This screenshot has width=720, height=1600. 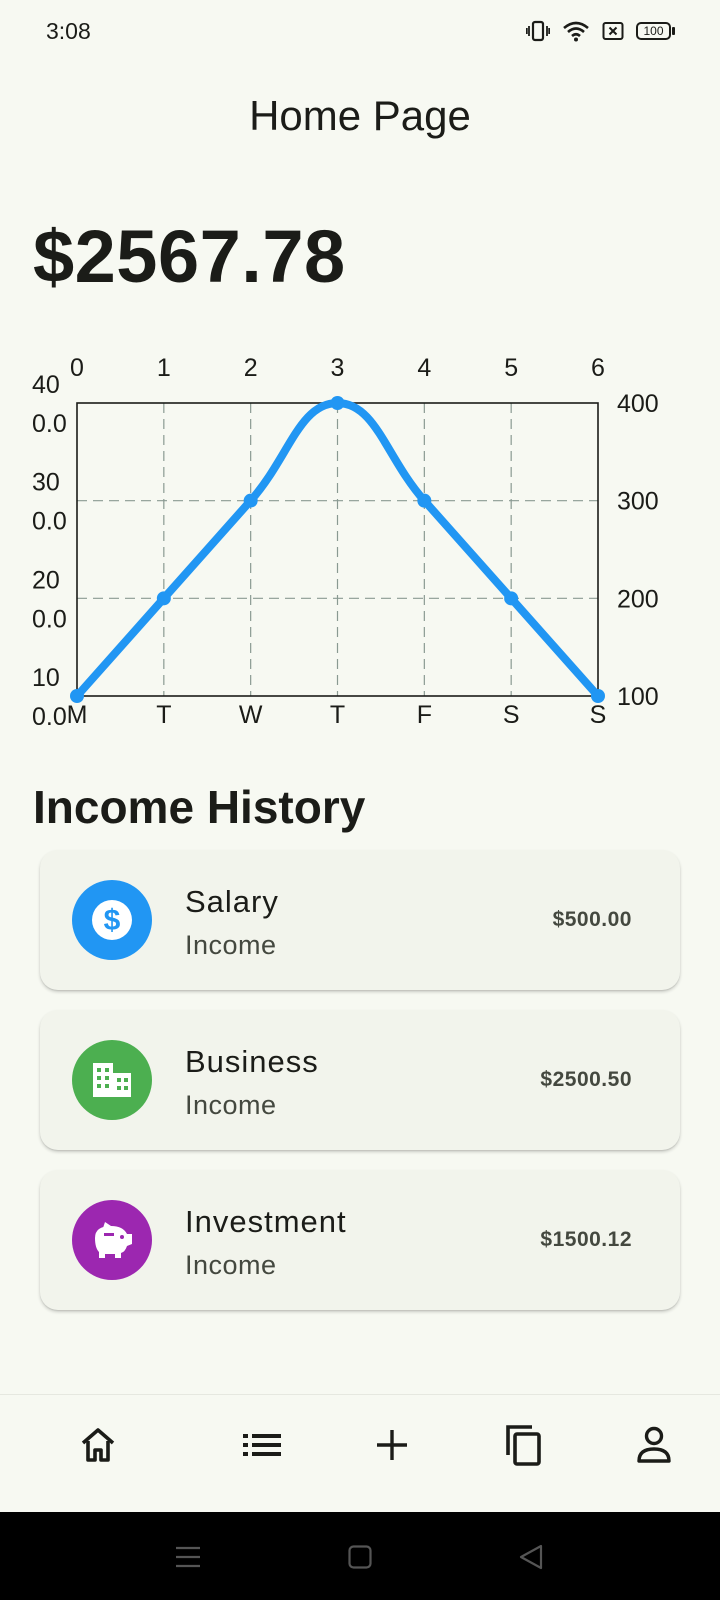 I want to click on list-icon, so click(x=262, y=1445).